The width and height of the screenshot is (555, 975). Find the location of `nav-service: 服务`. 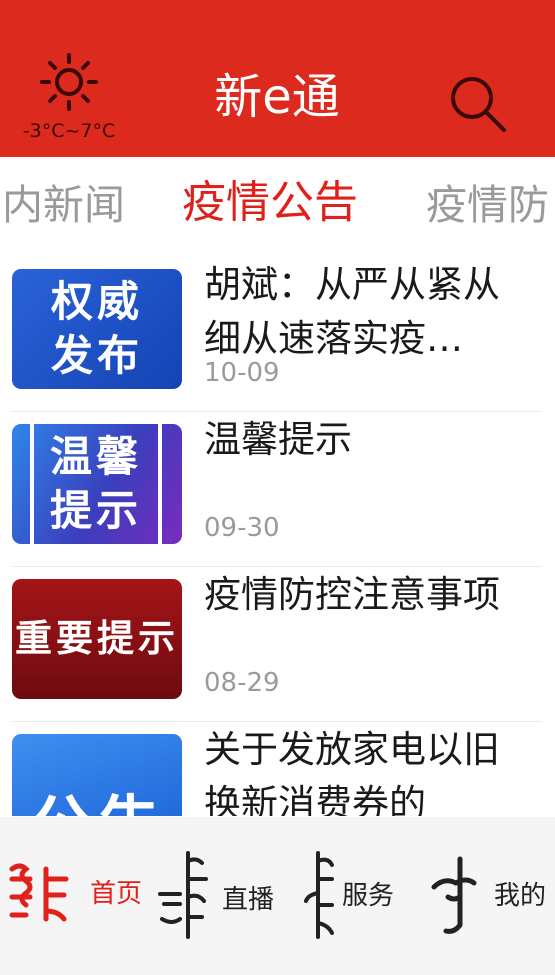

nav-service: 服务 is located at coordinates (360, 894).